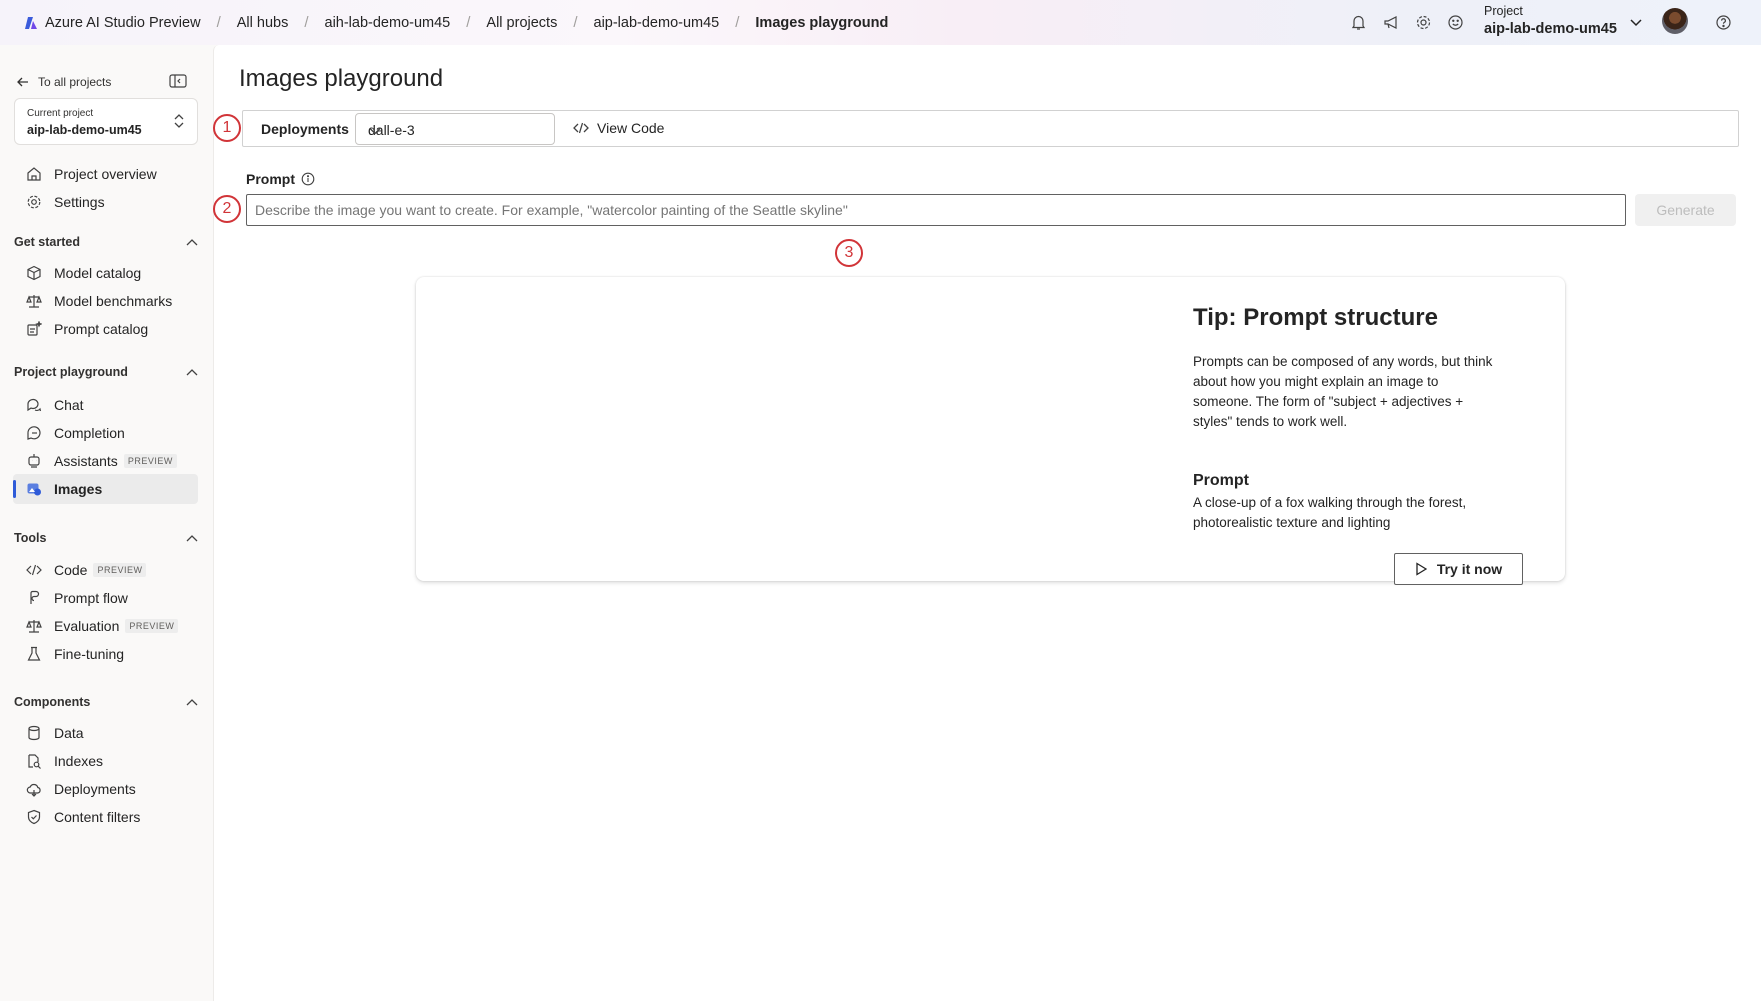 The height and width of the screenshot is (1001, 1761). Describe the element at coordinates (1391, 22) in the screenshot. I see `megaphone-icon` at that location.